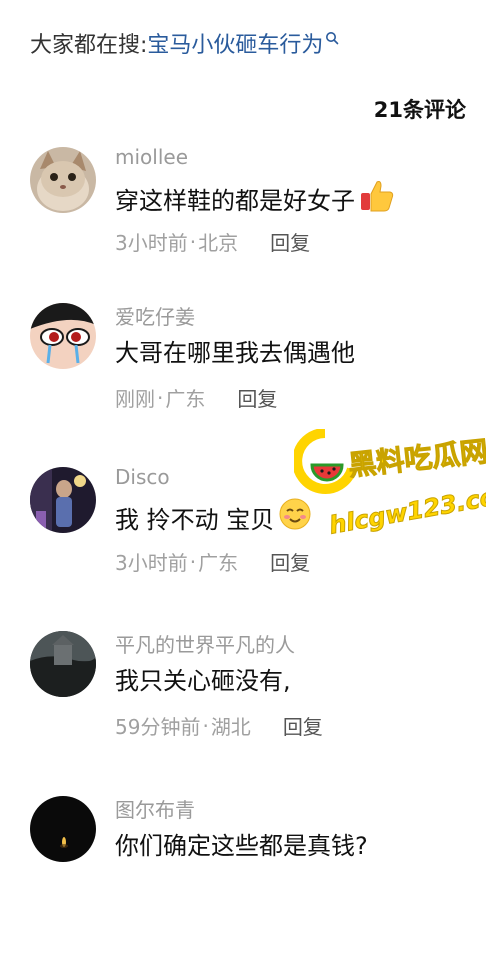 The width and height of the screenshot is (486, 956). Describe the element at coordinates (388, 485) in the screenshot. I see `watermark: 黑料吃瓜网 hlcgw123.com` at that location.